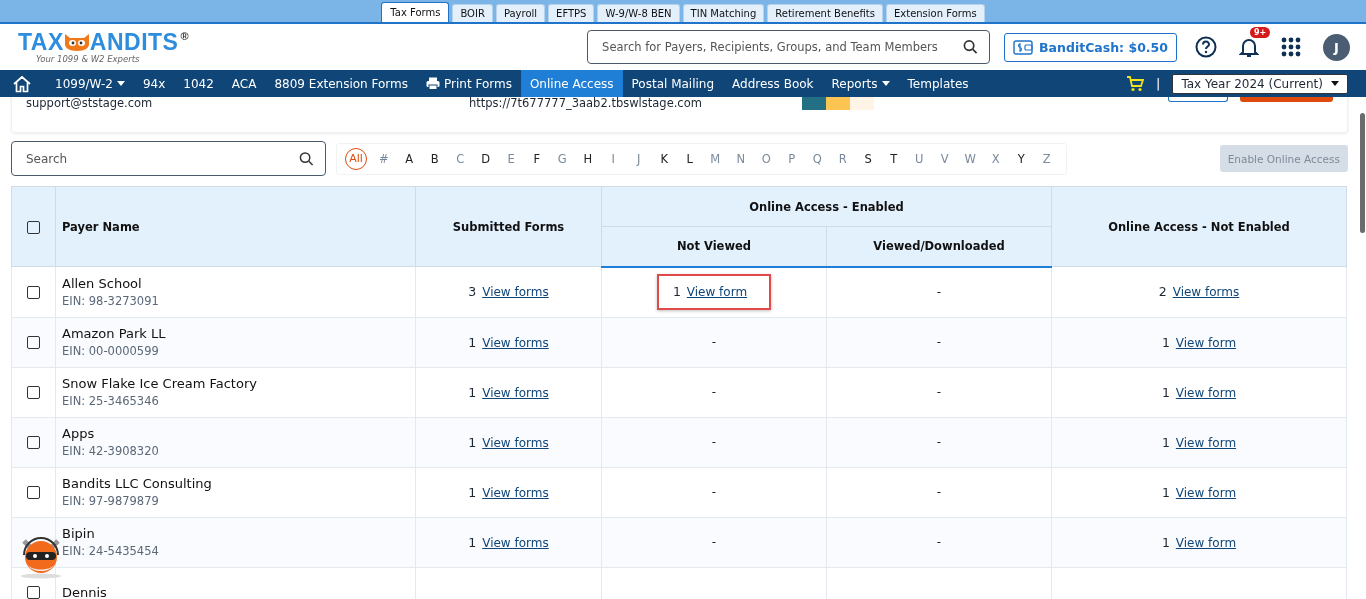 Image resolution: width=1366 pixels, height=599 pixels. I want to click on product-tab: Tax Forms, so click(415, 12).